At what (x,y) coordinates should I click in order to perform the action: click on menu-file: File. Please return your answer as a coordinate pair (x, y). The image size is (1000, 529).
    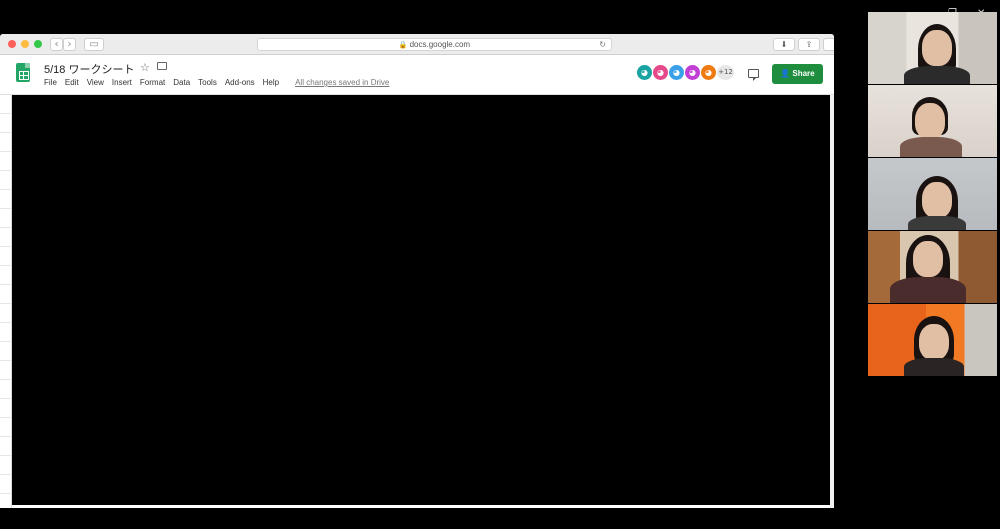
    Looking at the image, I should click on (50, 82).